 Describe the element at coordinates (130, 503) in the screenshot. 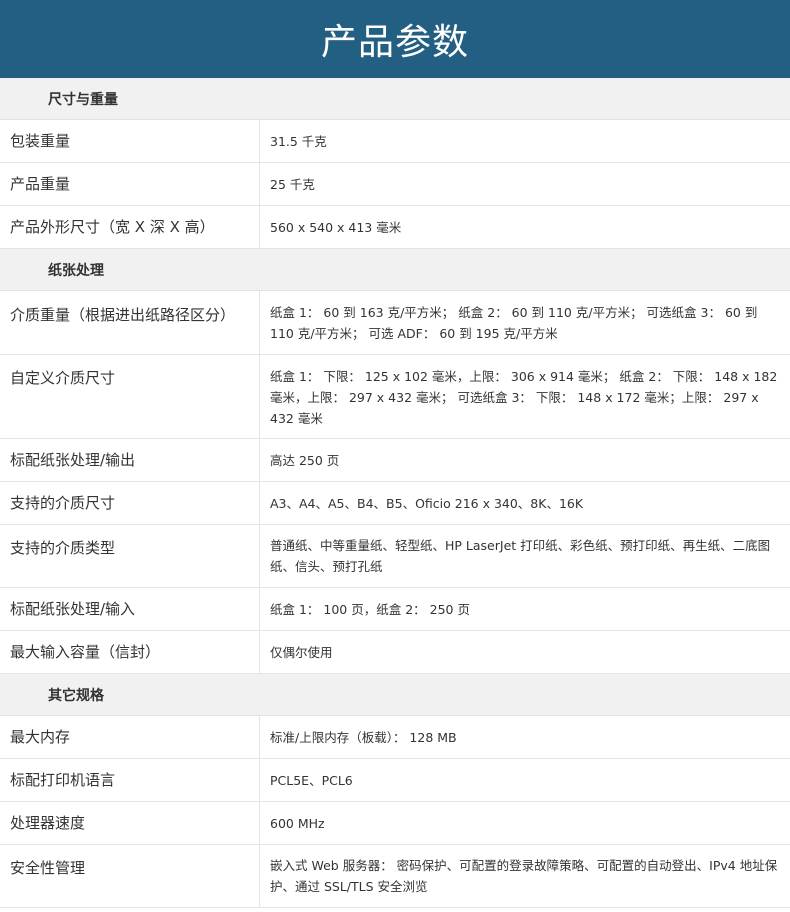

I see `spec-label: 支持的介质尺寸` at that location.